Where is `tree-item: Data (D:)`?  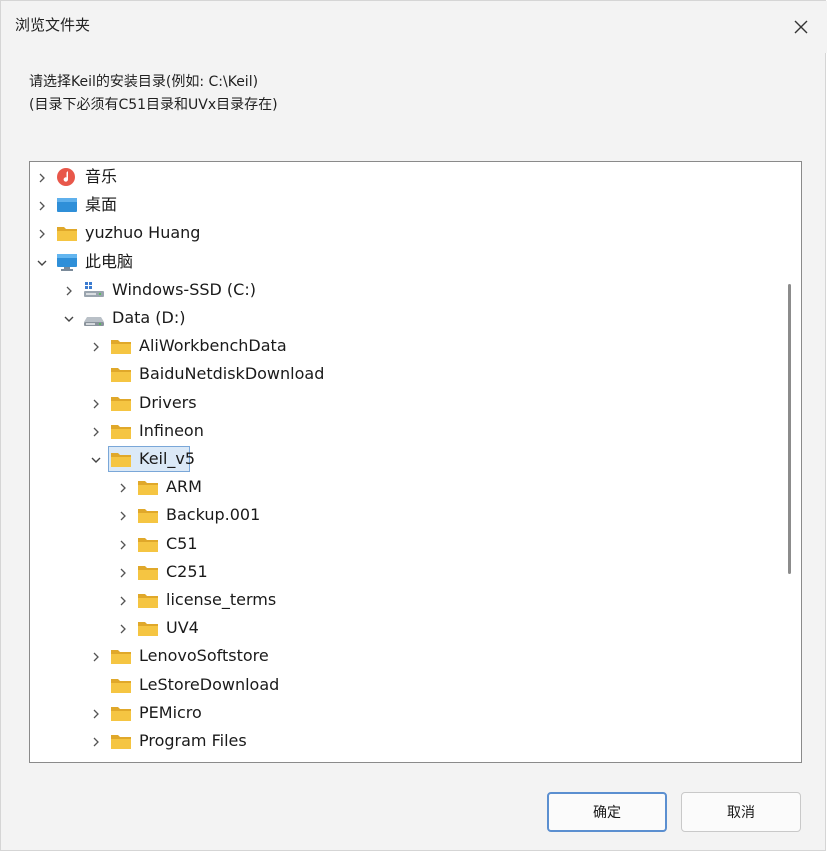 tree-item: Data (D:) is located at coordinates (404, 318).